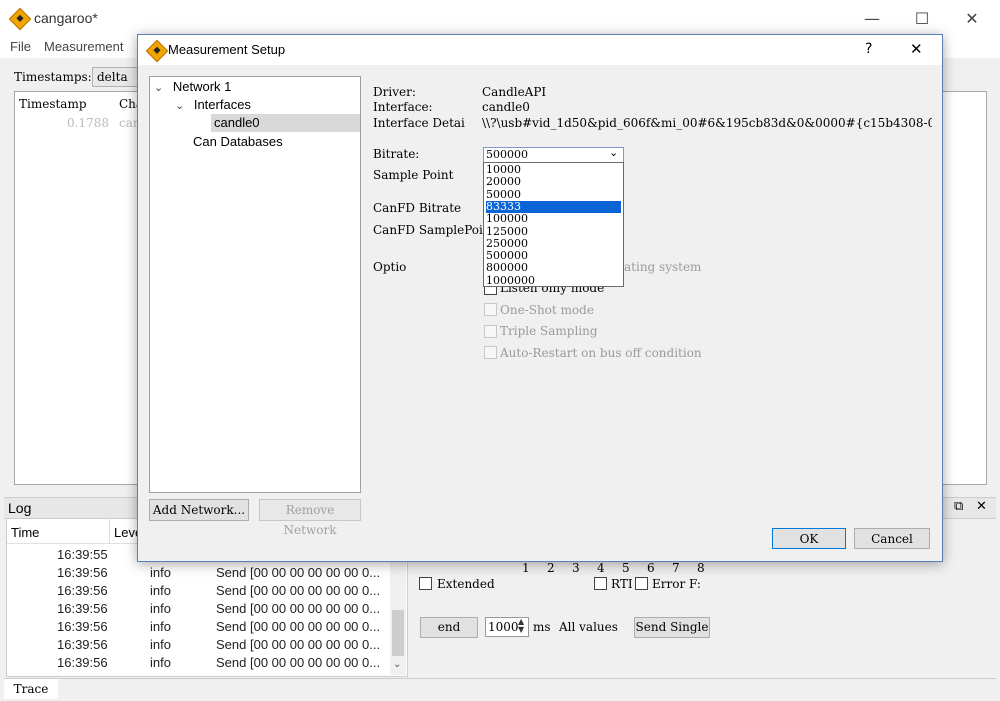 The image size is (1000, 701). What do you see at coordinates (892, 538) in the screenshot?
I see `cancel-button: Cancel` at bounding box center [892, 538].